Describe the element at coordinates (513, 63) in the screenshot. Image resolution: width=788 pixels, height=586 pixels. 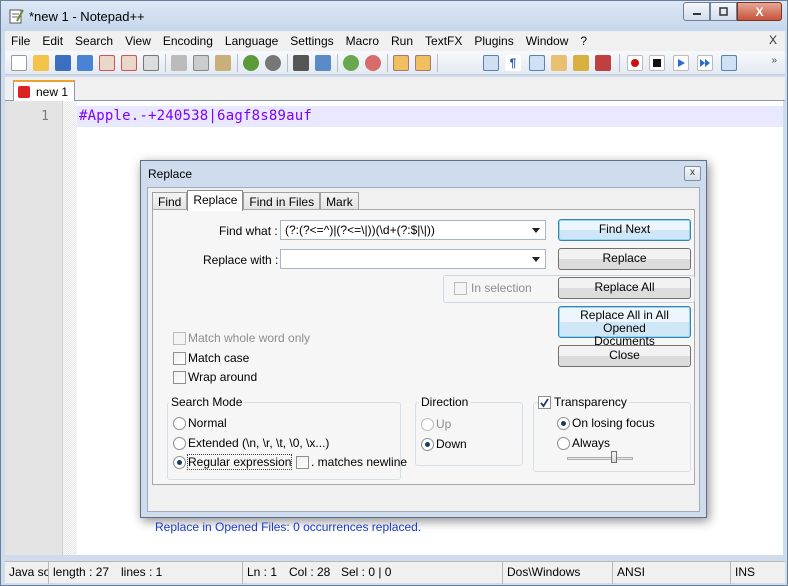
I see `show-all-chars-icon: ¶` at that location.